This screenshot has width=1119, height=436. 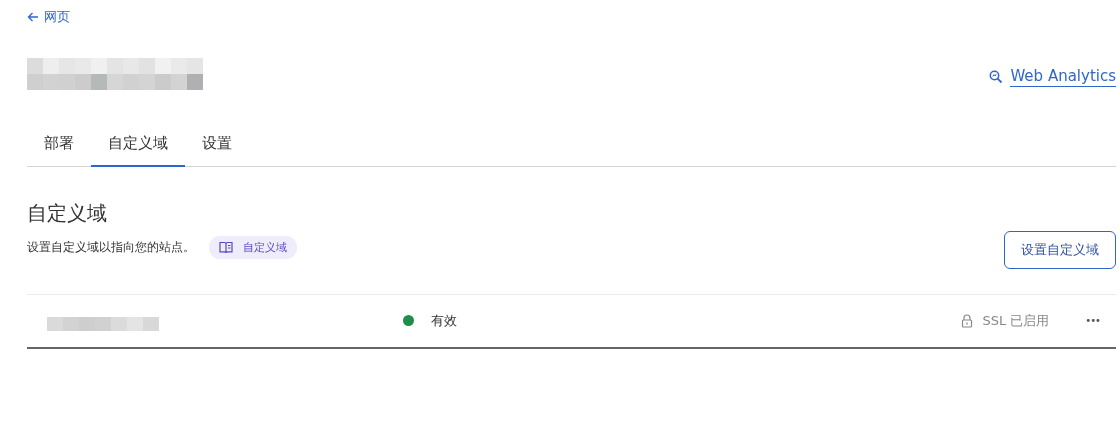 What do you see at coordinates (59, 147) in the screenshot?
I see `tab: 部署` at bounding box center [59, 147].